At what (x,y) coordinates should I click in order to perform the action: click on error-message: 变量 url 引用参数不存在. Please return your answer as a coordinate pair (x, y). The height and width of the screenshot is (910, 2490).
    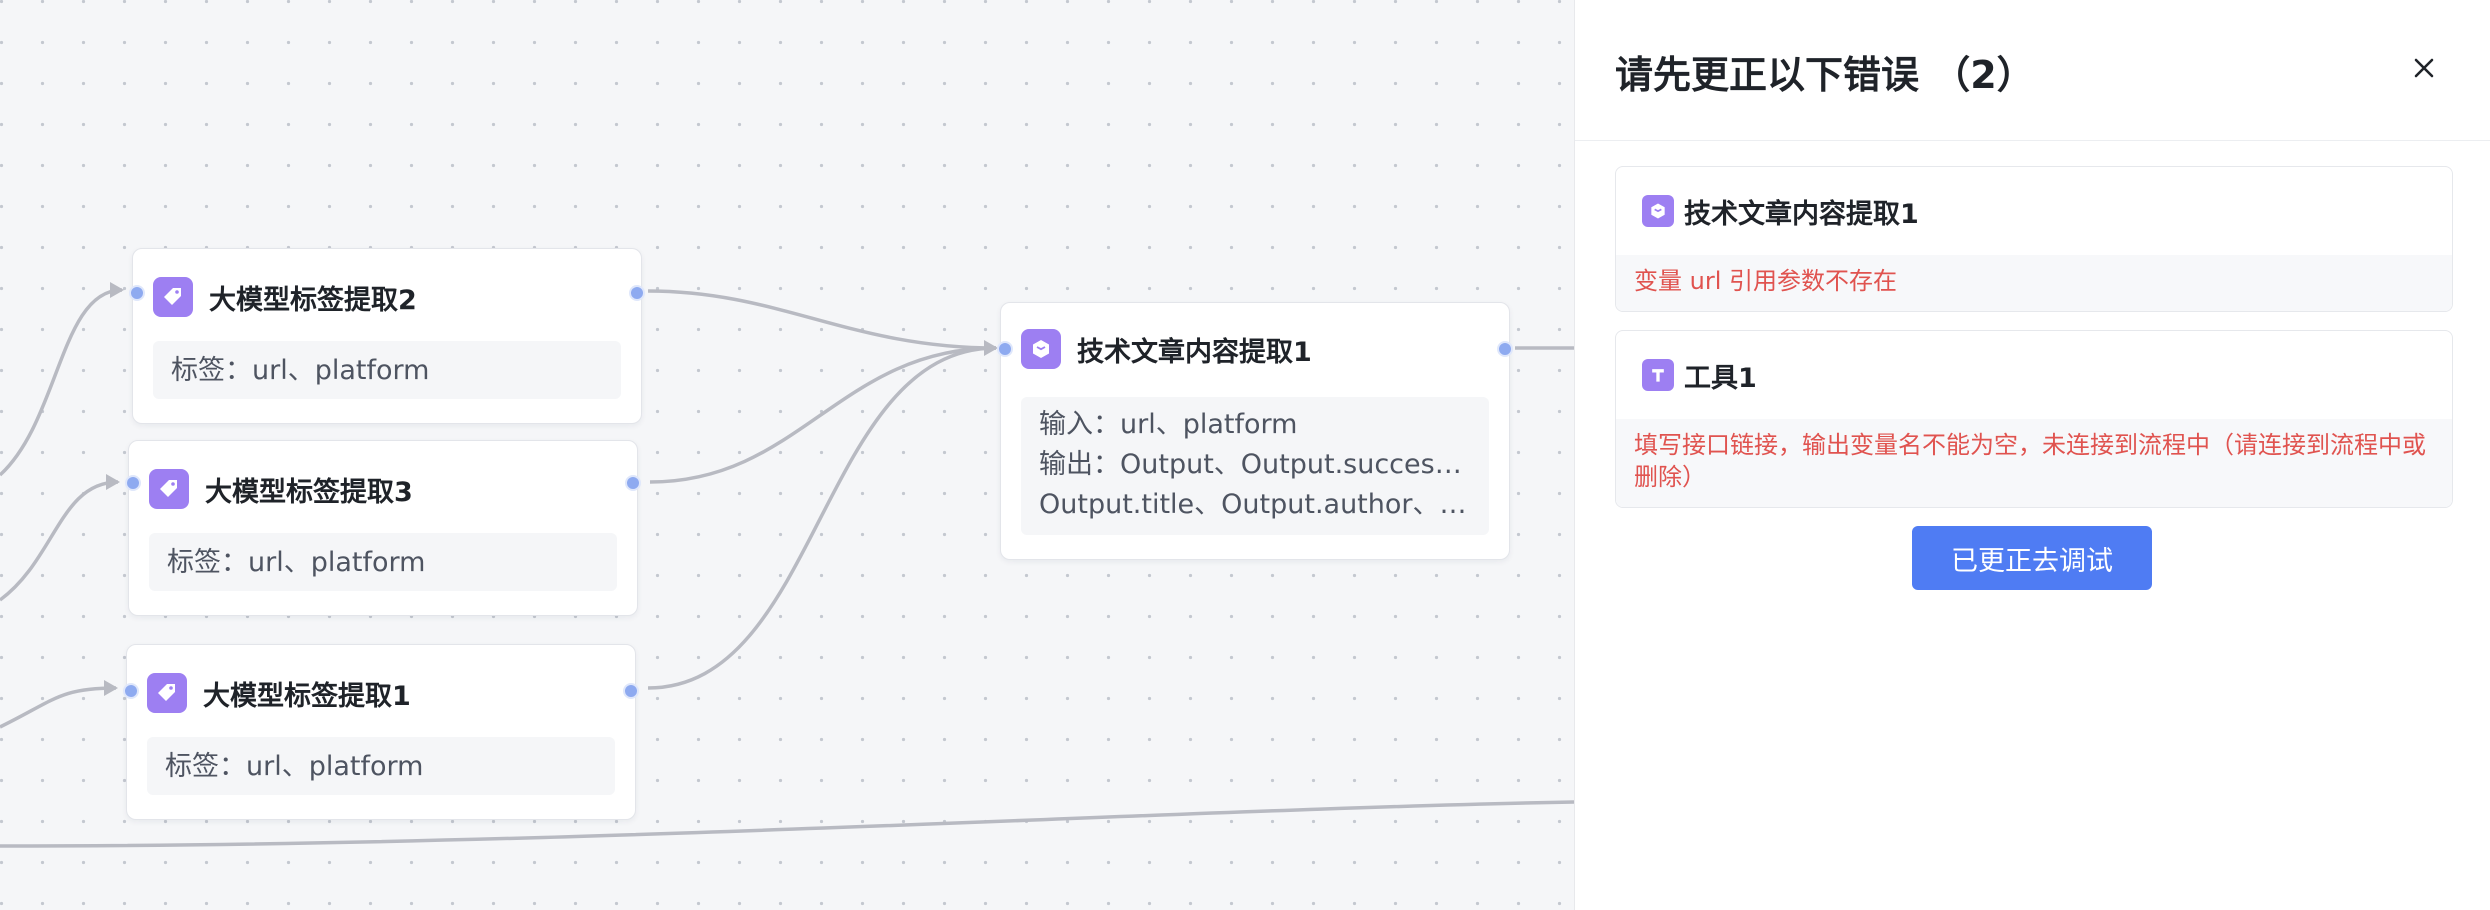
    Looking at the image, I should click on (2034, 283).